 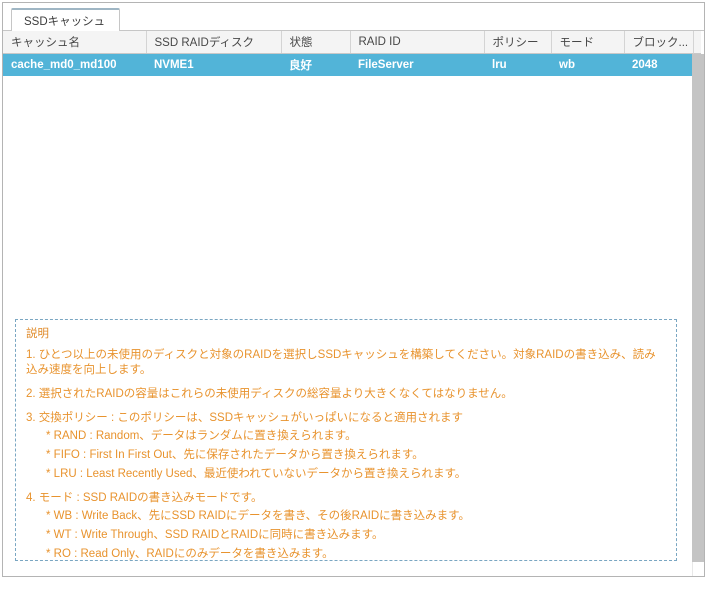 What do you see at coordinates (316, 42) in the screenshot?
I see `column-header-status: 状態` at bounding box center [316, 42].